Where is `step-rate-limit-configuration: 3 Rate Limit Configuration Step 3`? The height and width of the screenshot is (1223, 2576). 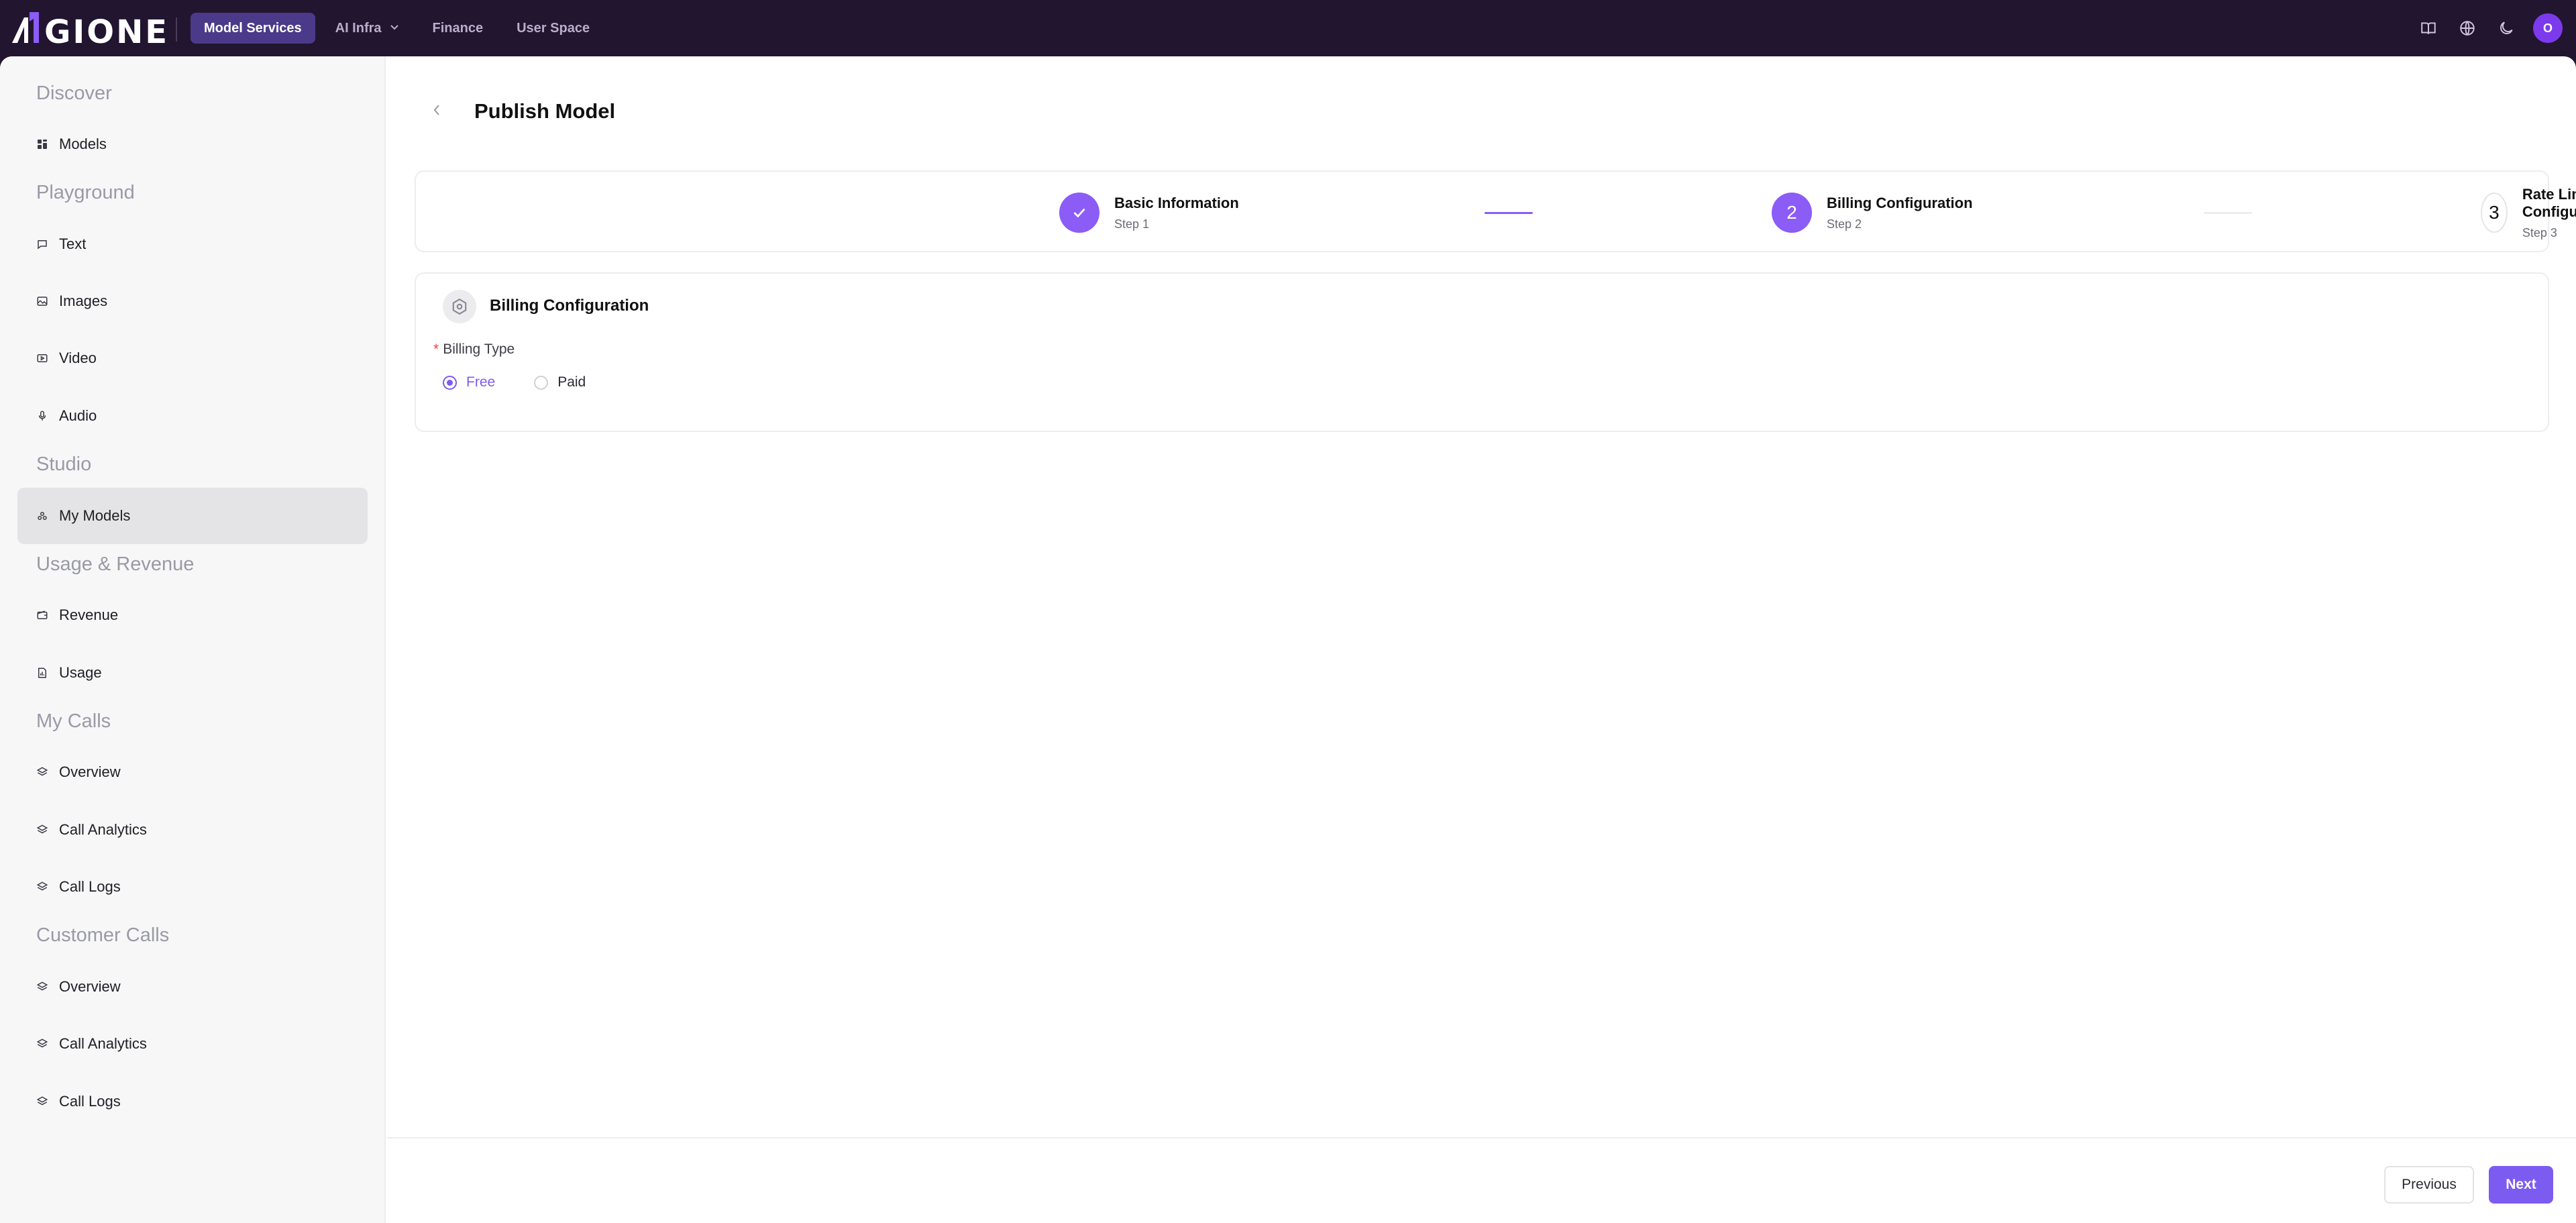 step-rate-limit-configuration: 3 Rate Limit Configuration Step 3 is located at coordinates (2528, 213).